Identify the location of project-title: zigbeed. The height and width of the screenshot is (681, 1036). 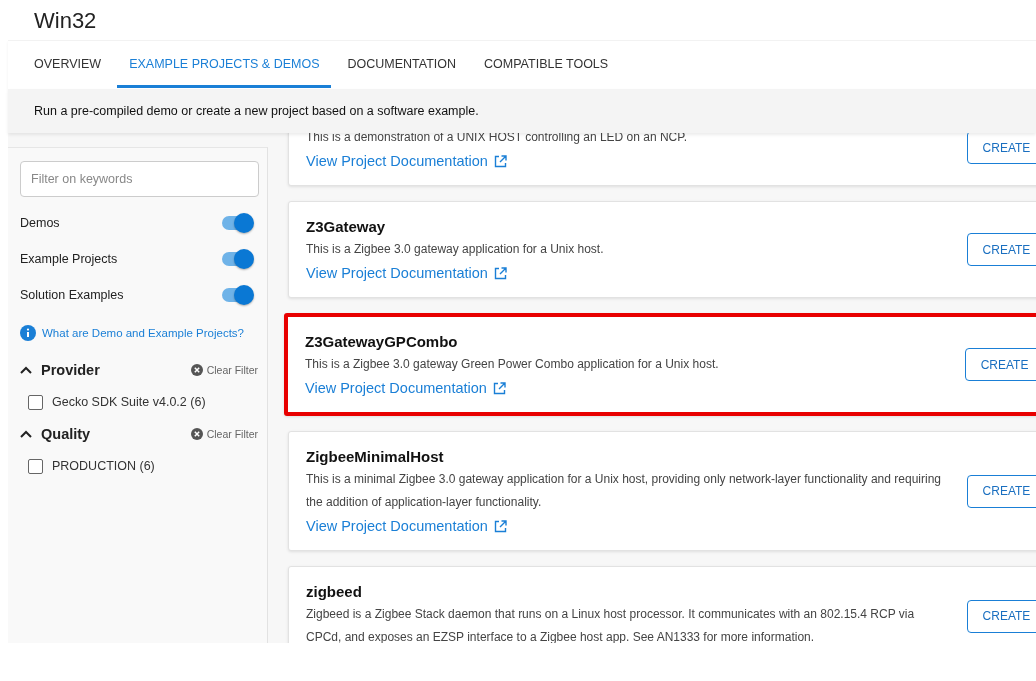
(334, 591).